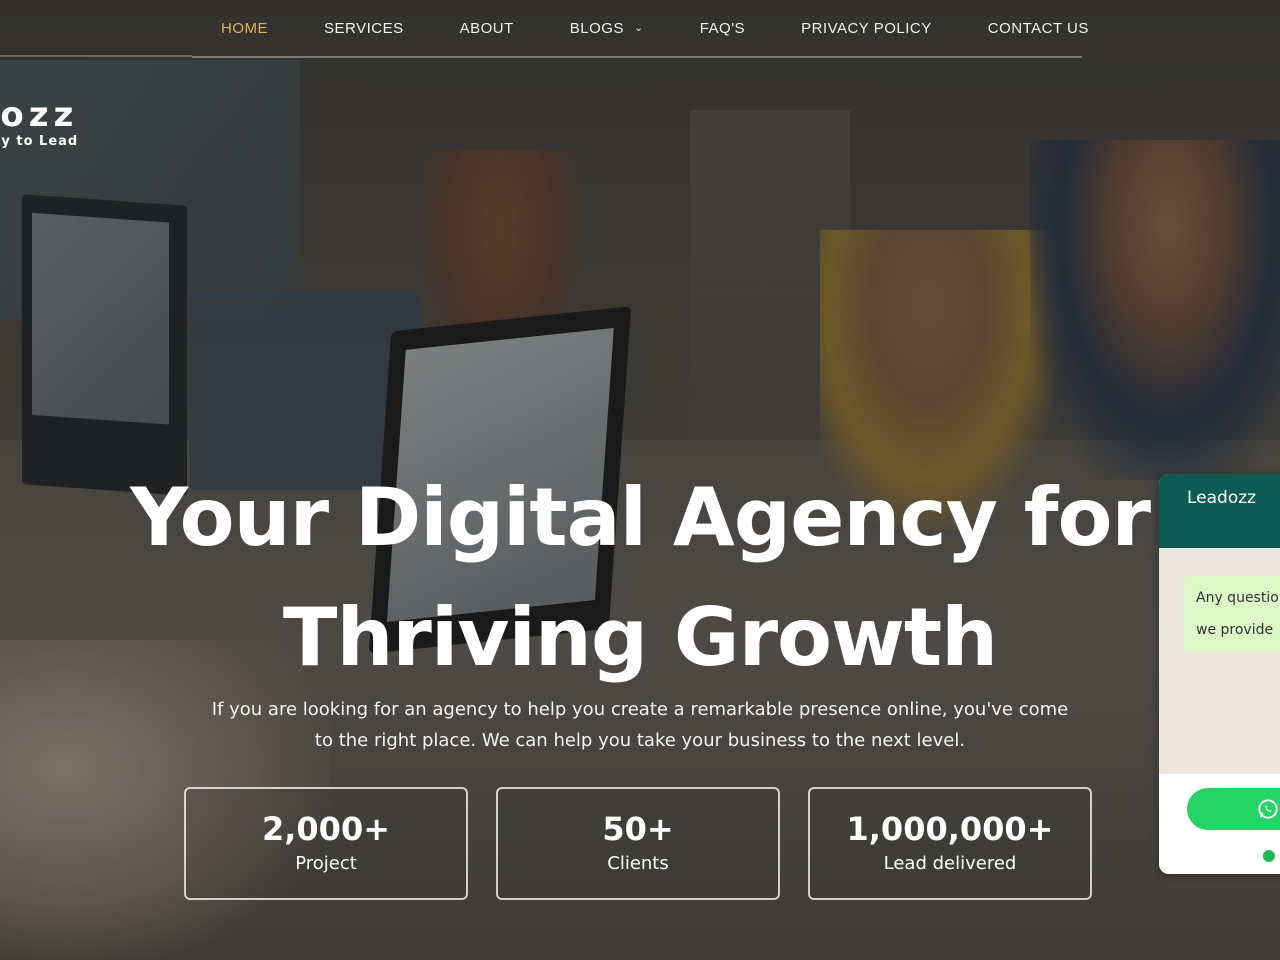 The image size is (1280, 960). What do you see at coordinates (1219, 661) in the screenshot?
I see `chat-widget-body: Any questio we provide` at bounding box center [1219, 661].